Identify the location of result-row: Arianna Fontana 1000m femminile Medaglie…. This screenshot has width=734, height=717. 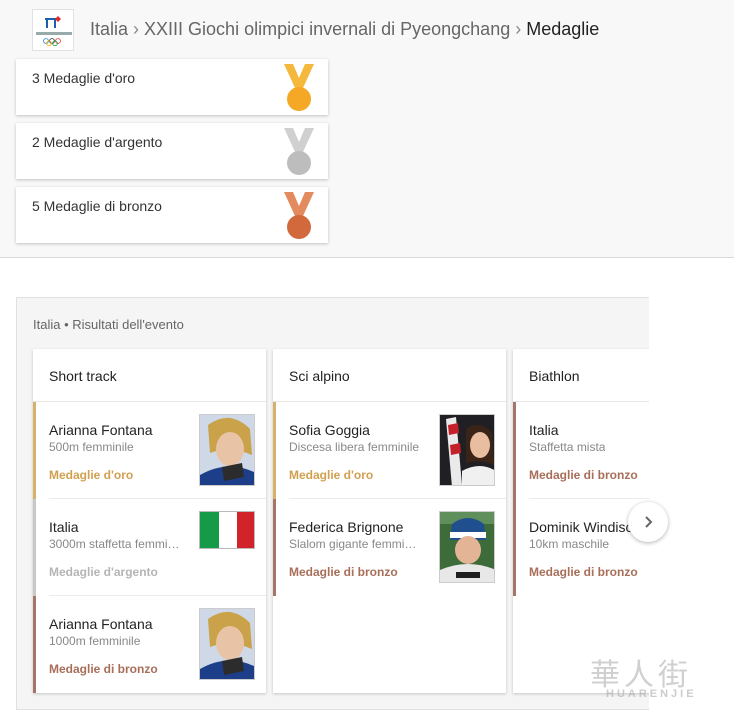
(149, 644).